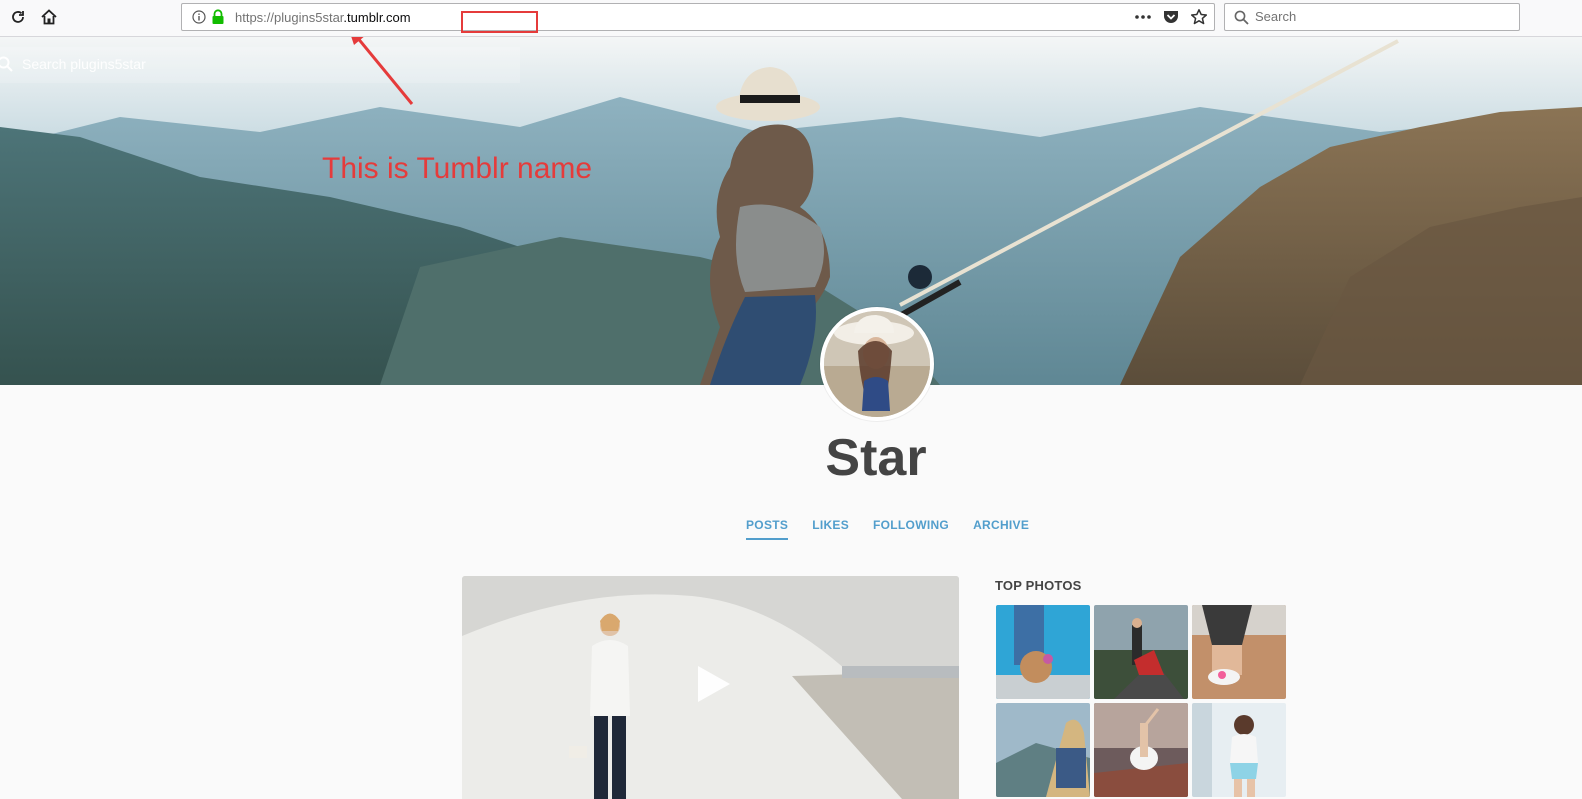 This screenshot has width=1582, height=799. Describe the element at coordinates (199, 17) in the screenshot. I see `info-icon` at that location.